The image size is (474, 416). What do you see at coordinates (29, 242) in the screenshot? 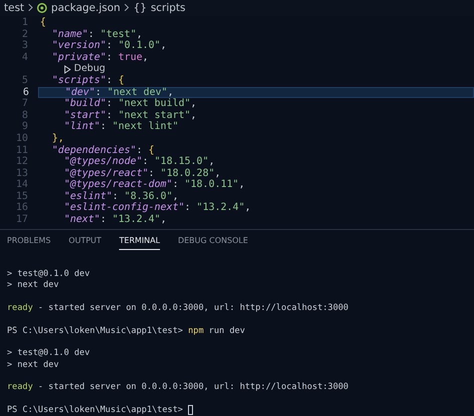
I see `panel-tab: PROBLEMS` at bounding box center [29, 242].